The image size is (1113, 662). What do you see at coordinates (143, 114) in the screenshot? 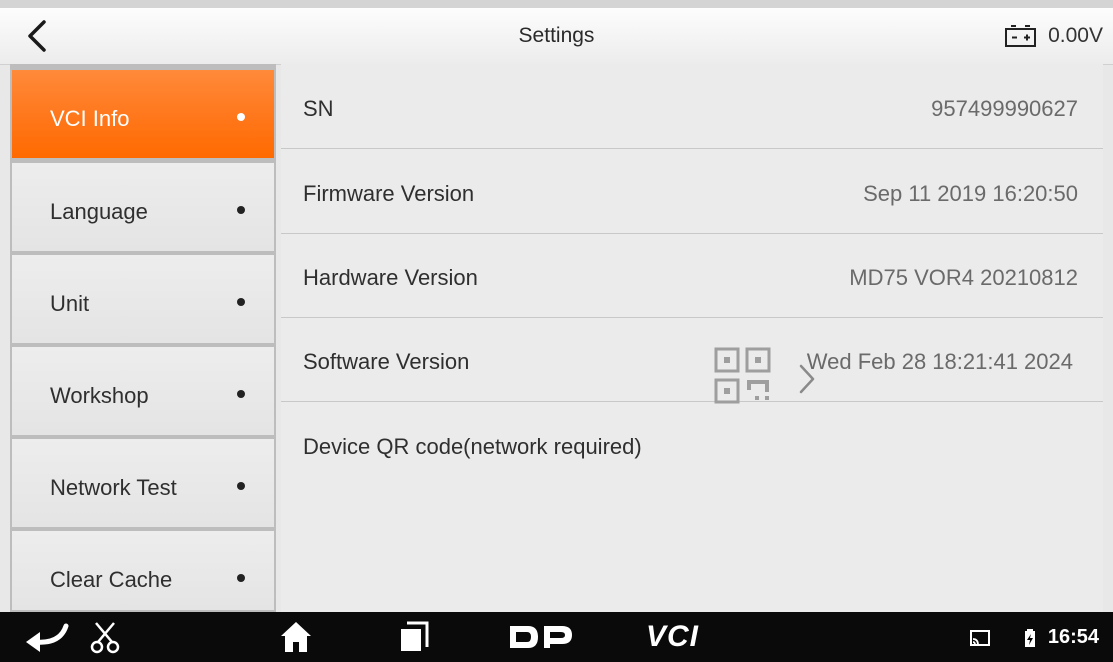
I see `sidebar-item-vci-info: VCI Info` at bounding box center [143, 114].